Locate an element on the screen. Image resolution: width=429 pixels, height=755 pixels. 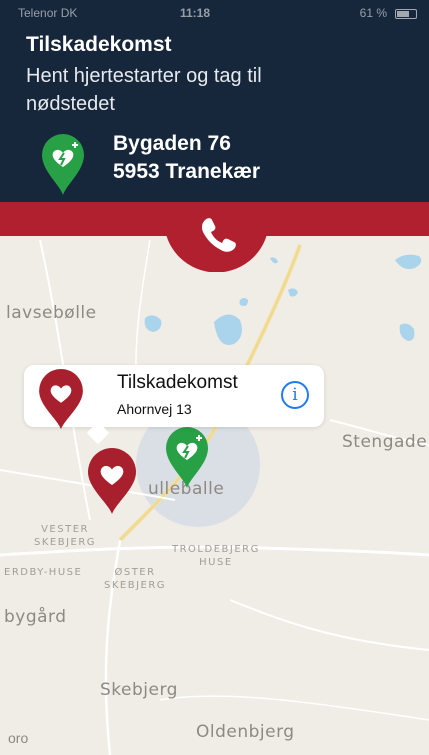
carrier-label: Telenor DK is located at coordinates (48, 13).